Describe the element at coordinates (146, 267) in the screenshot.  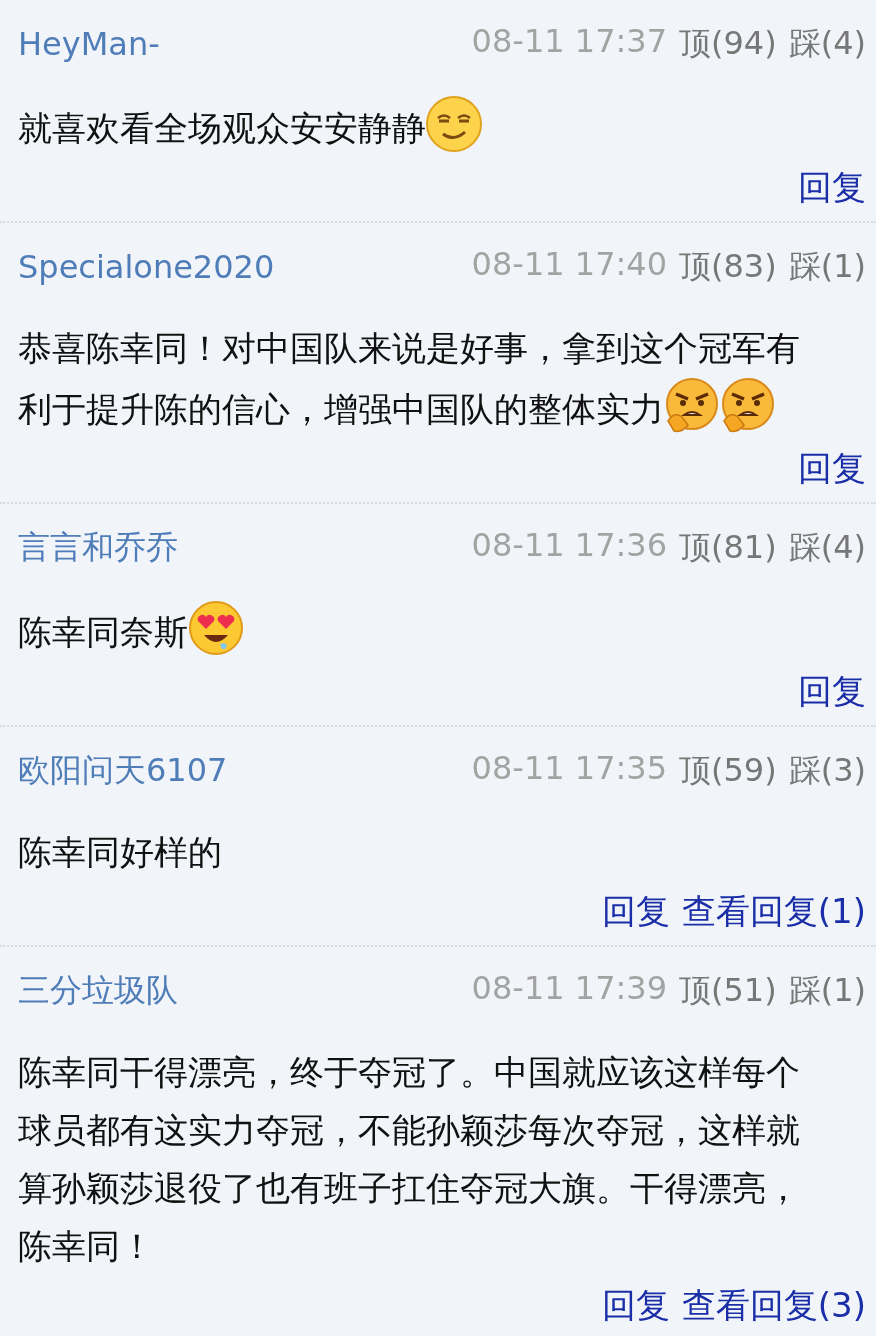
I see `username: Specialone2020` at that location.